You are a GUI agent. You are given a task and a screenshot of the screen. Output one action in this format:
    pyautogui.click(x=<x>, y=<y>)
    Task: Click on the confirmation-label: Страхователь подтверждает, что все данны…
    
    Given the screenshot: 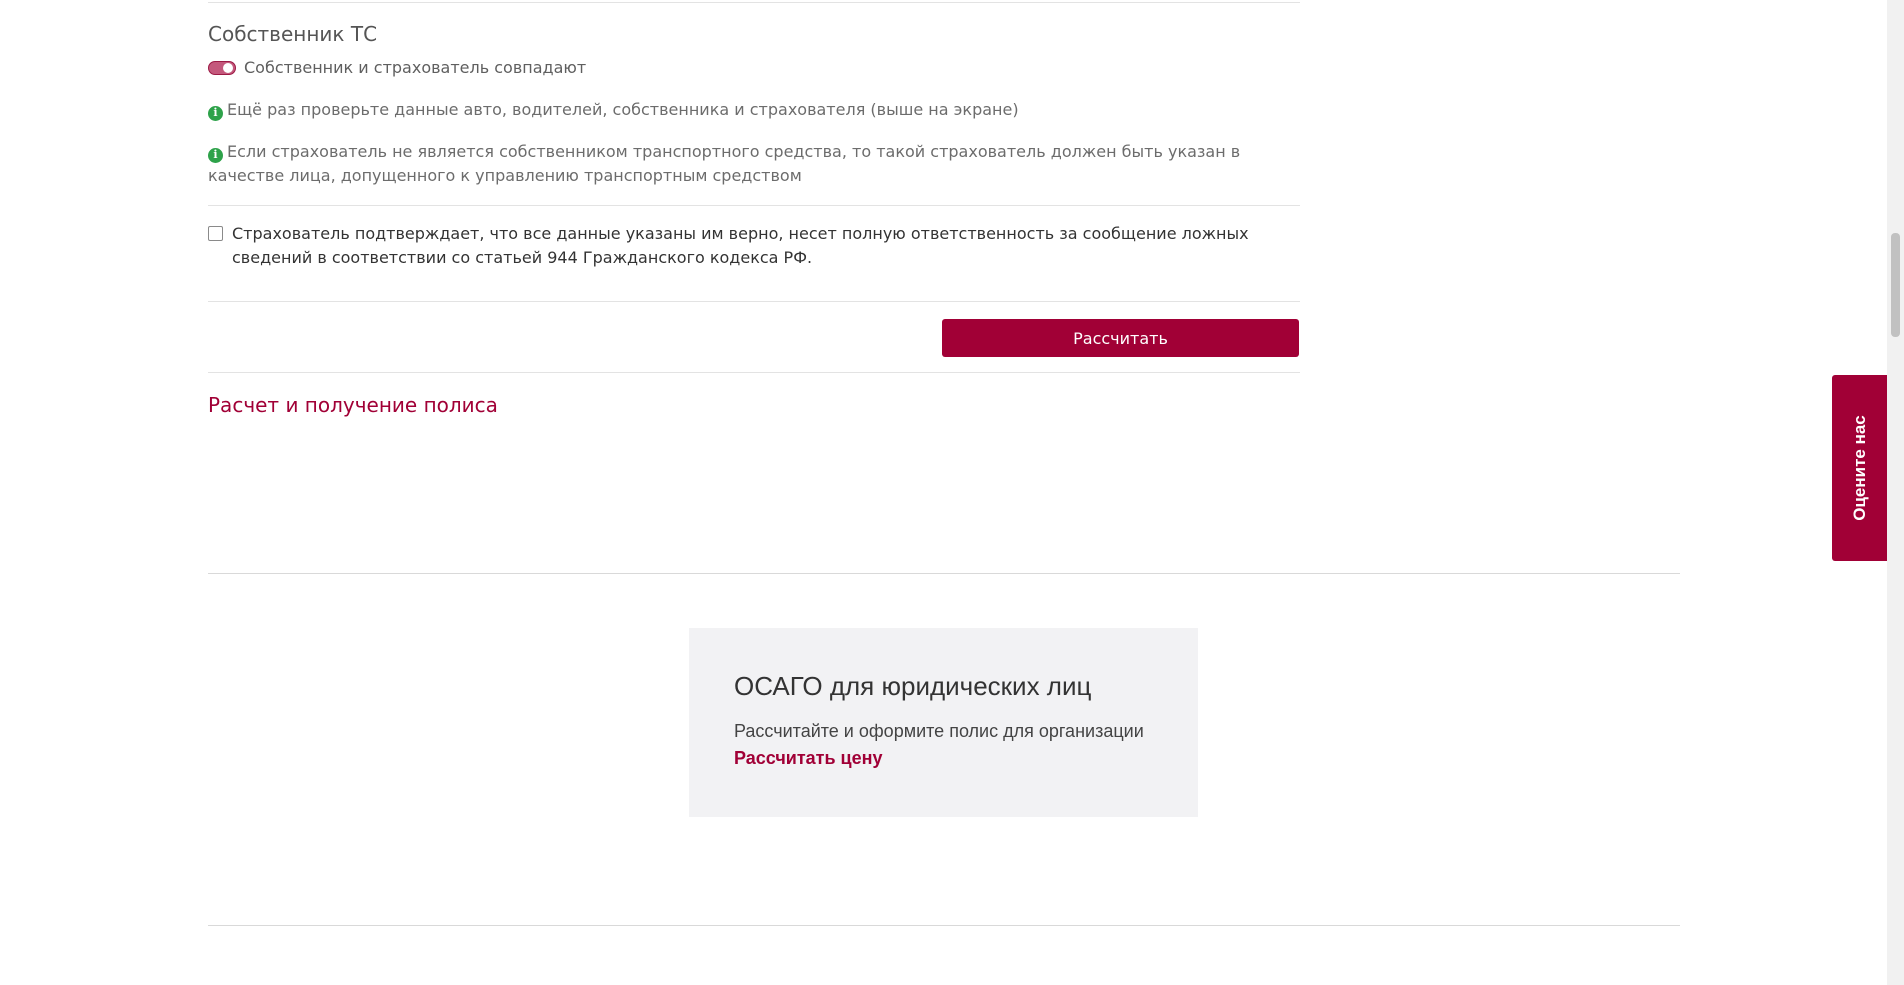 What is the action you would take?
    pyautogui.click(x=762, y=246)
    